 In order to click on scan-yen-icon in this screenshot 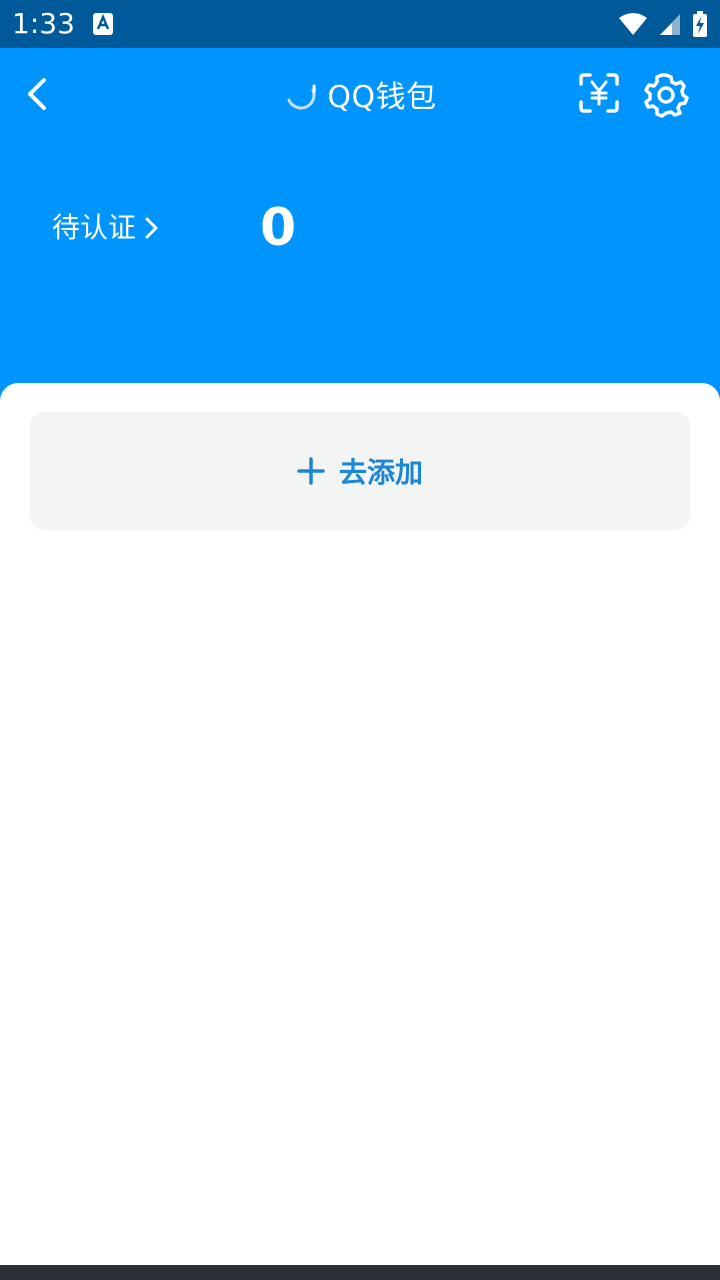, I will do `click(599, 93)`.